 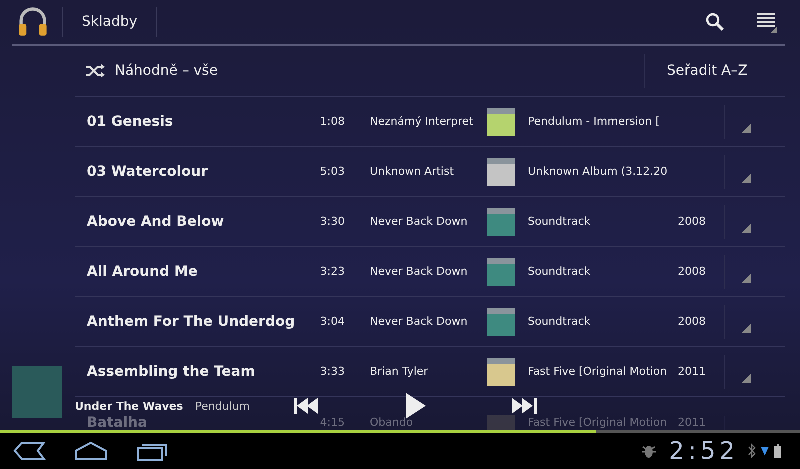 What do you see at coordinates (715, 71) in the screenshot?
I see `sort-dropdown: Seřadit A–Z` at bounding box center [715, 71].